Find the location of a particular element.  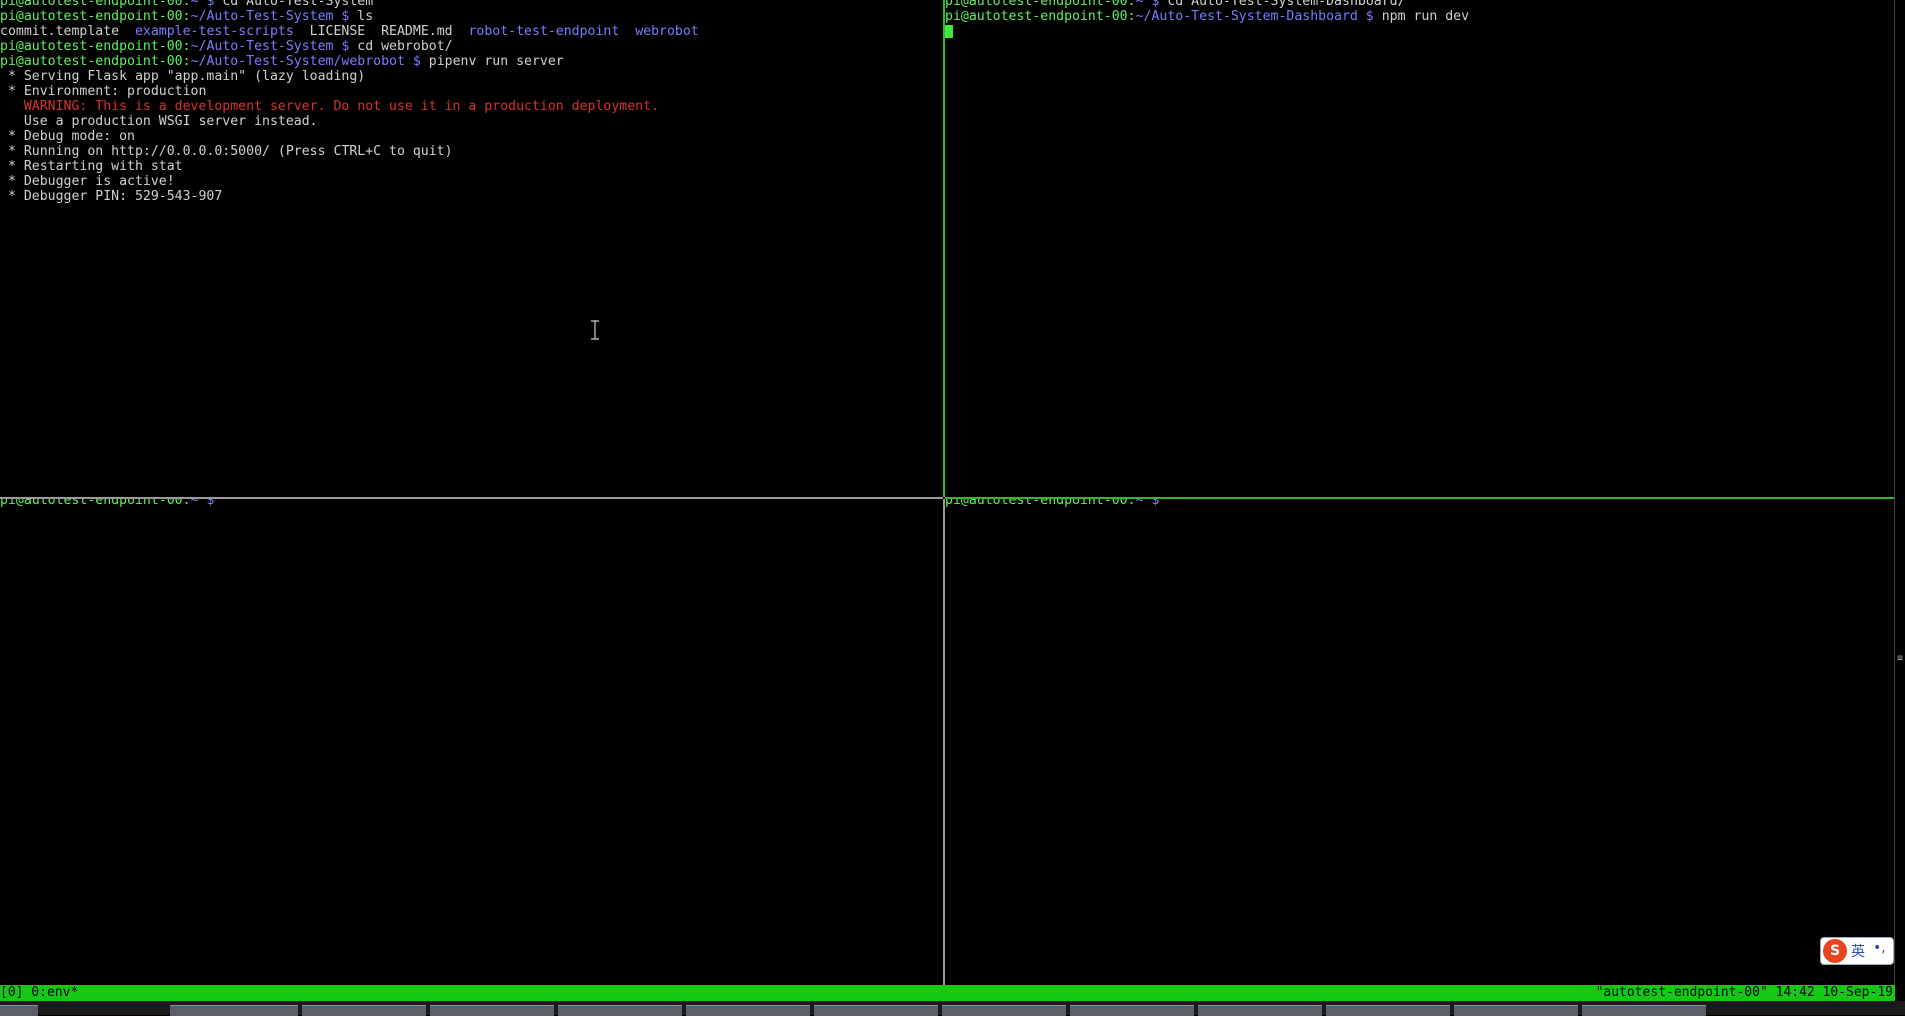

input-method-indicator: S 英 •, is located at coordinates (1857, 951).